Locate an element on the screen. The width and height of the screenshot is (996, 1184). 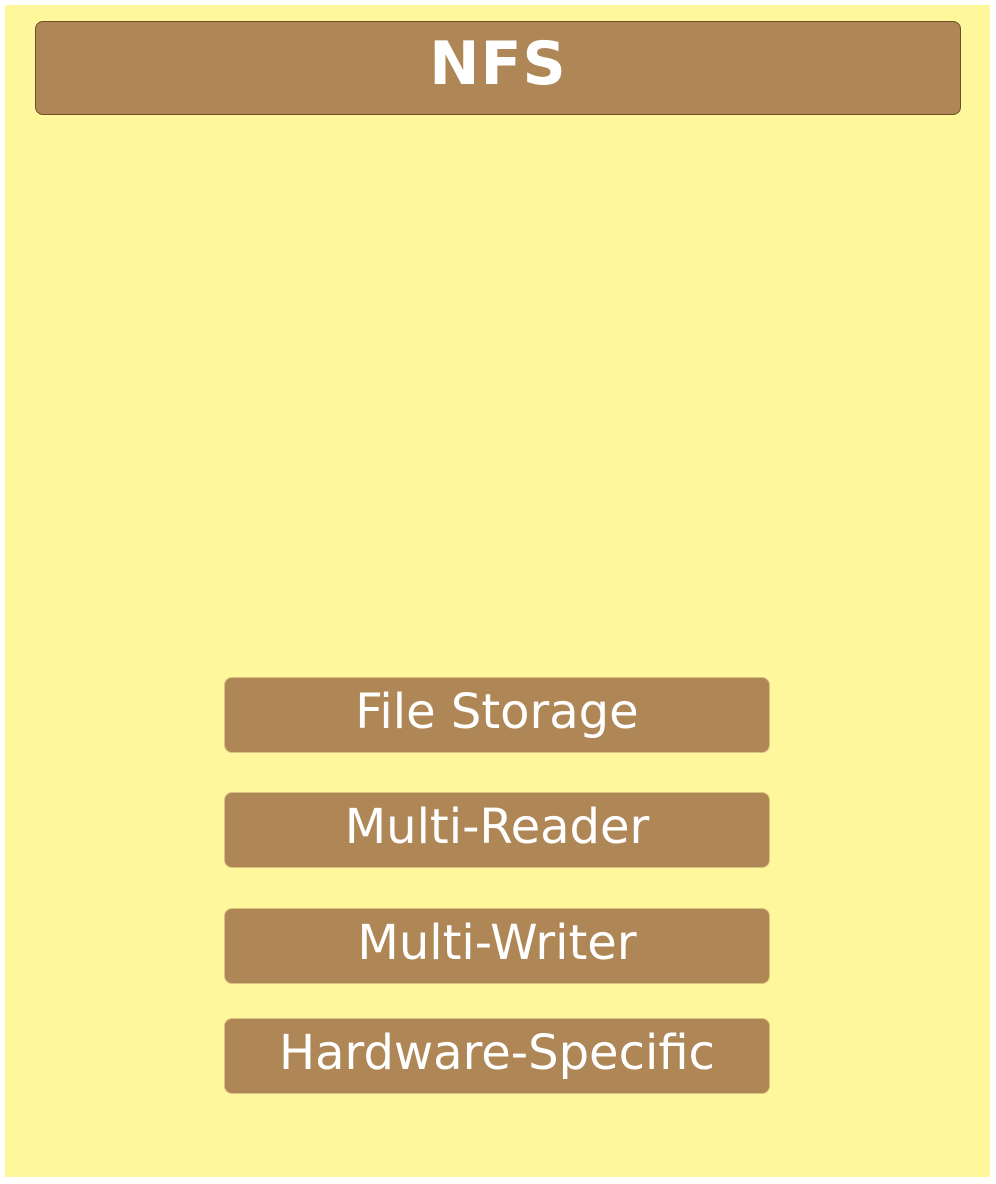
feature-label: Hardware-Specific is located at coordinates (497, 1053).